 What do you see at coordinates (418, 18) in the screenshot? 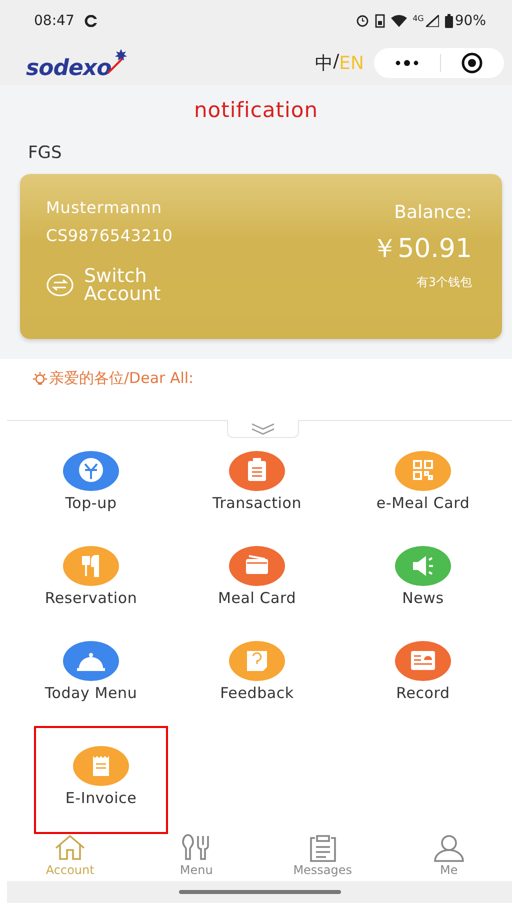
I see `network-type: 4G` at bounding box center [418, 18].